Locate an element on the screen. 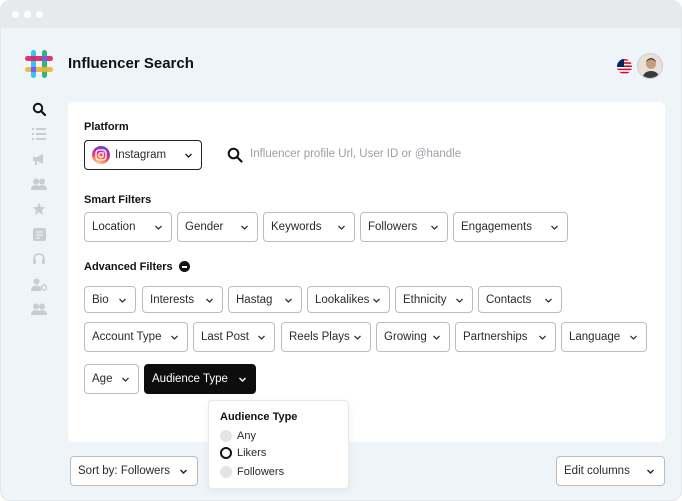  advanced-filters-label: Advanced Filters is located at coordinates (128, 267).